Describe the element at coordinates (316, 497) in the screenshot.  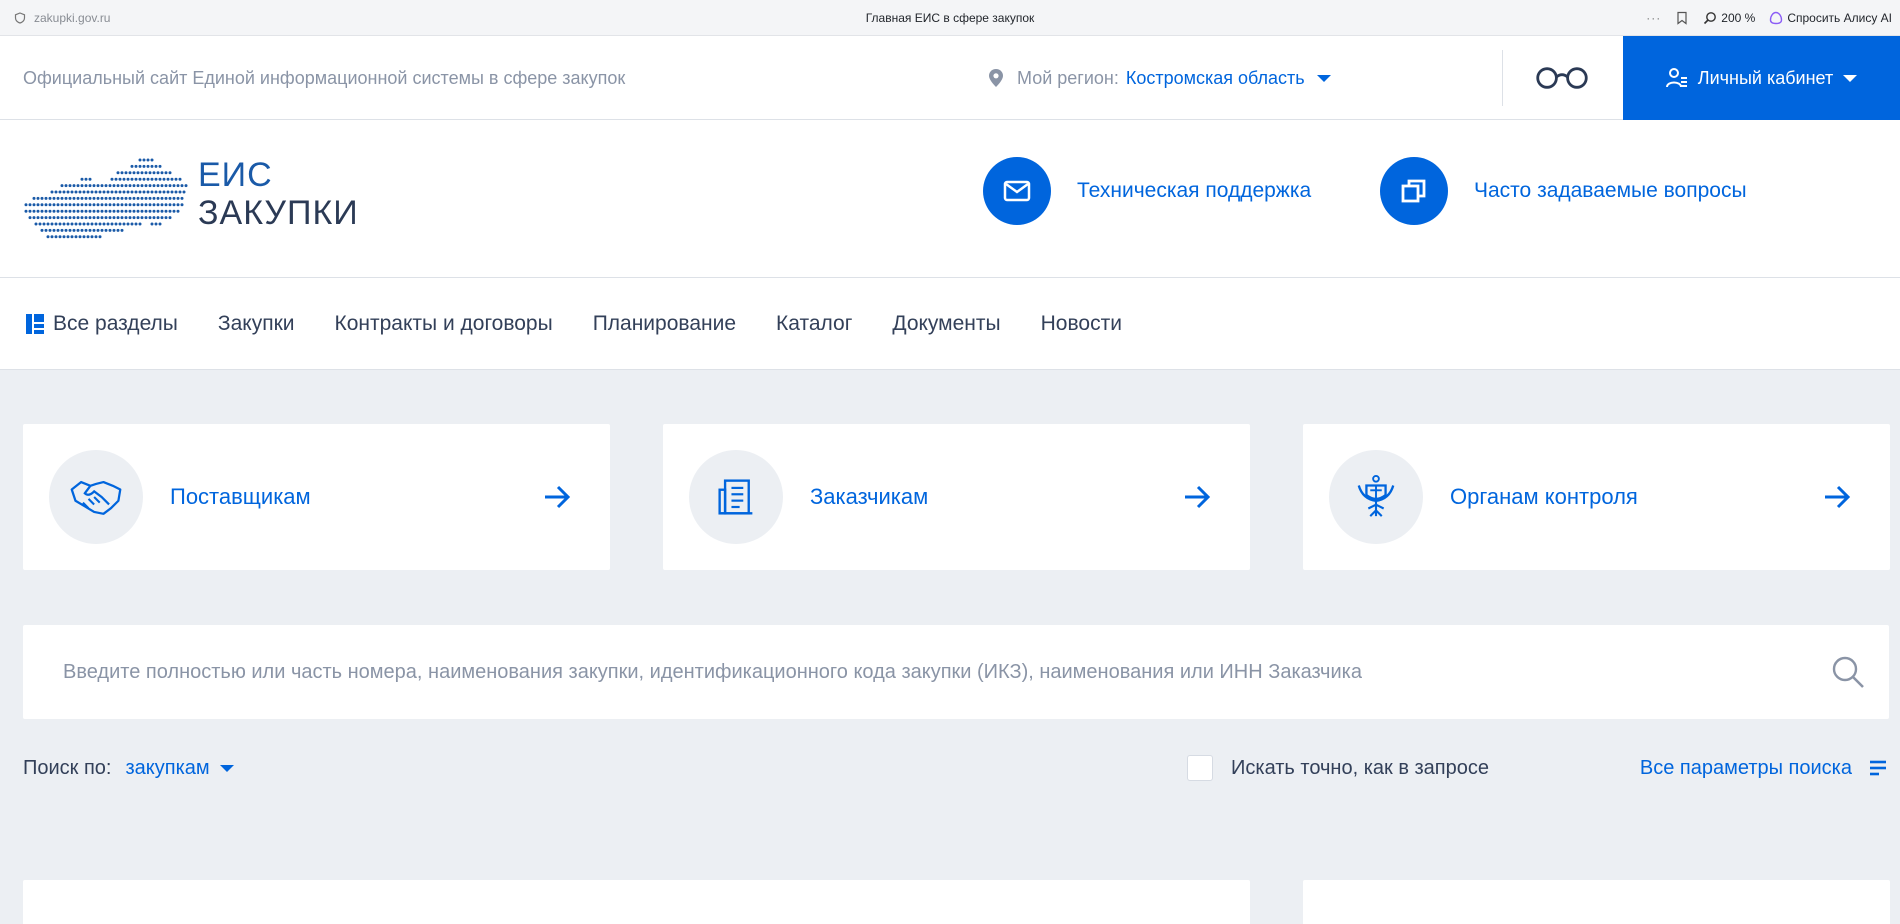
I see `suppliers-card: Поставщикам` at that location.